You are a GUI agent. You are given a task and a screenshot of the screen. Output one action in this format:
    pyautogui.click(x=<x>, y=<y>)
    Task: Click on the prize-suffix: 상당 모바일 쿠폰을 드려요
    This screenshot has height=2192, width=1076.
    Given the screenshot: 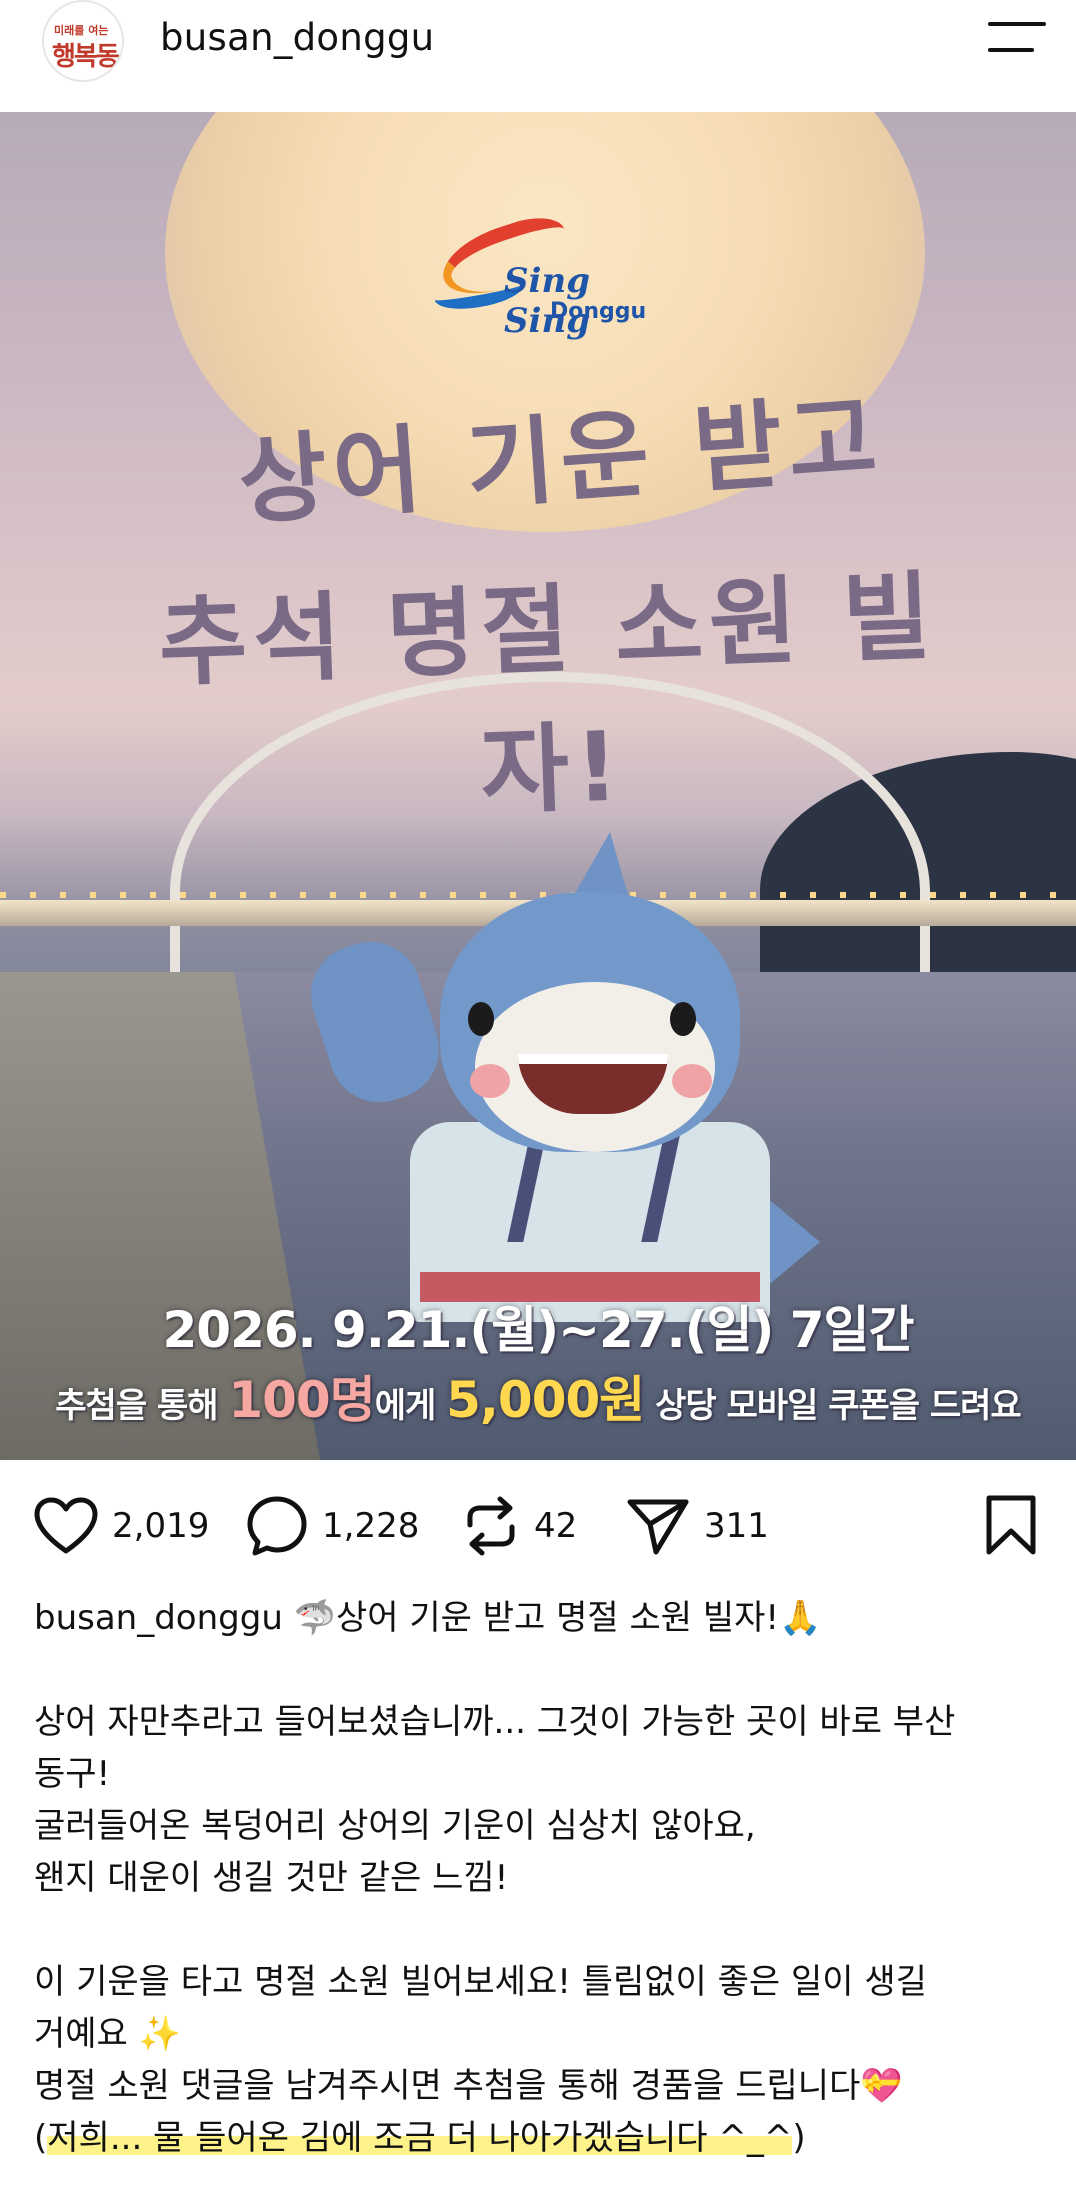 What is the action you would take?
    pyautogui.click(x=833, y=1406)
    